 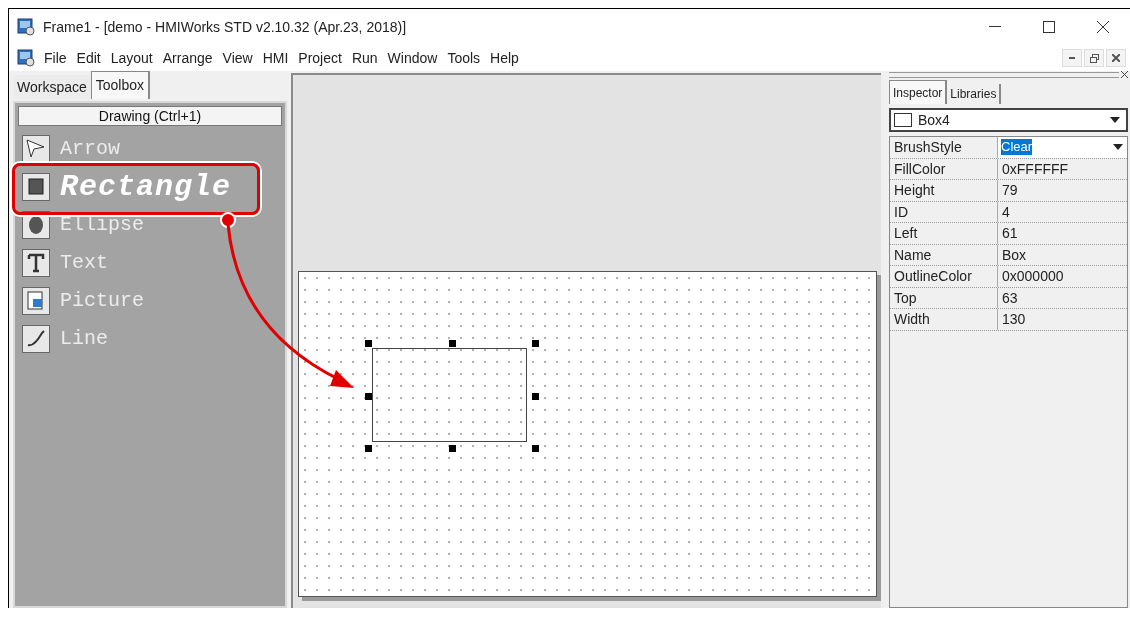 What do you see at coordinates (320, 58) in the screenshot?
I see `menu-item: Project` at bounding box center [320, 58].